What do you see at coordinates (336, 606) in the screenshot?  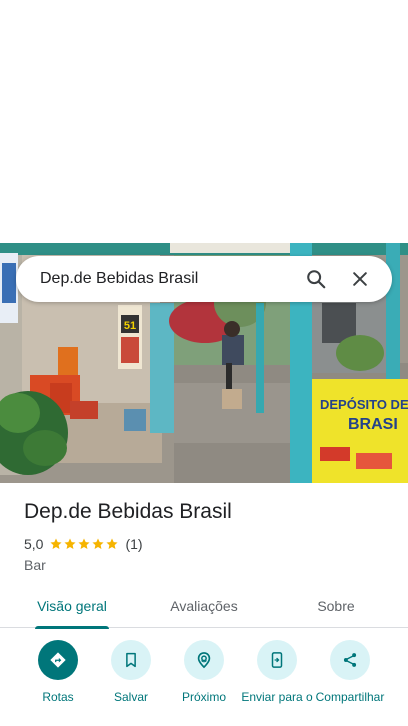 I see `tab-about: Sobre` at bounding box center [336, 606].